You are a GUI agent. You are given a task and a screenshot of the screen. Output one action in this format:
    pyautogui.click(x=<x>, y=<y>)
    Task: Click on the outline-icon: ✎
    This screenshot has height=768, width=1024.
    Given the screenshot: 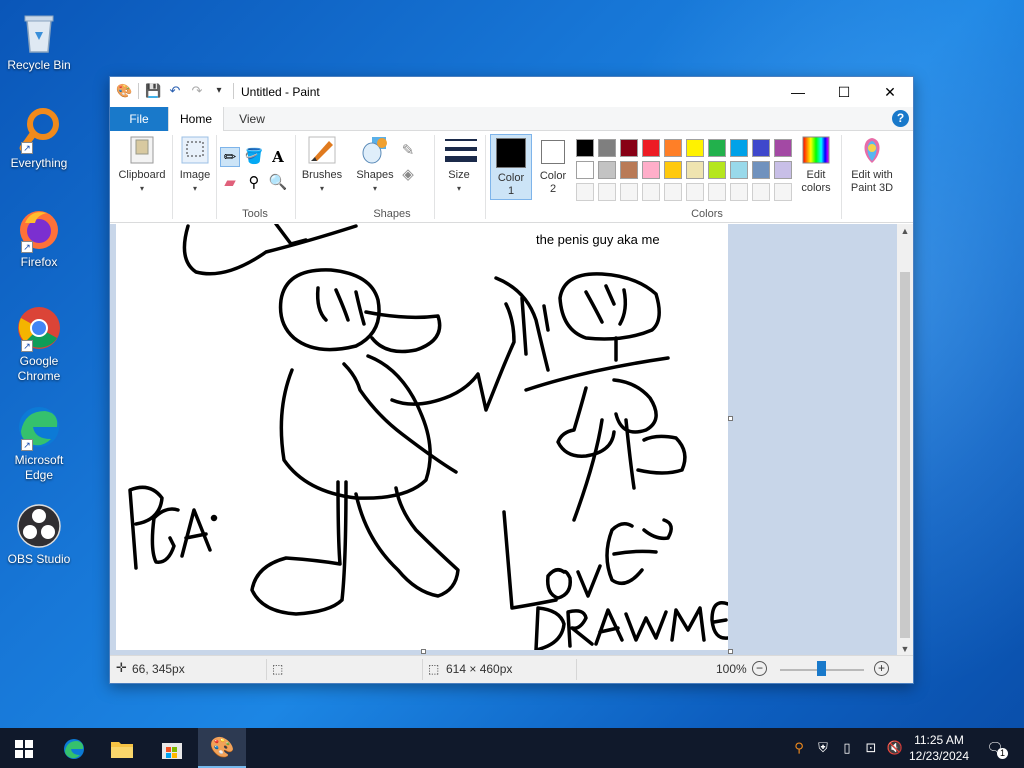 What is the action you would take?
    pyautogui.click(x=408, y=151)
    